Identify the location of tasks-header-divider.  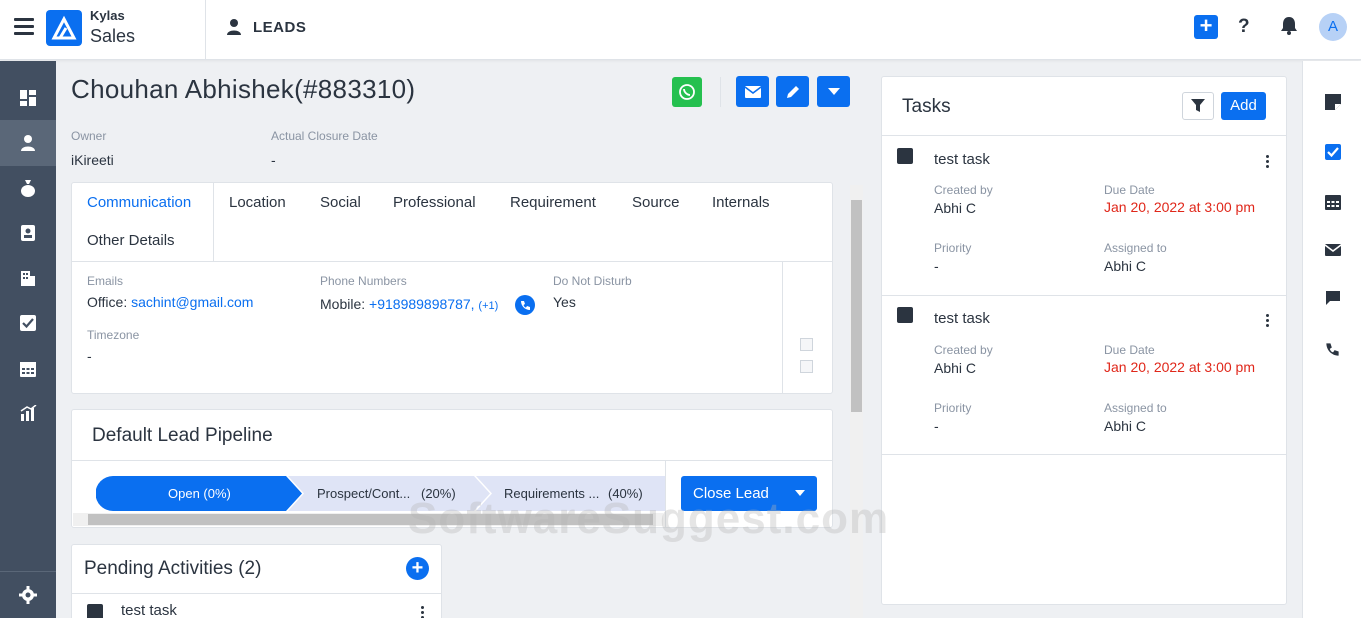
(1084, 135).